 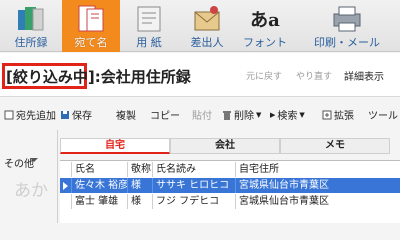 What do you see at coordinates (115, 146) in the screenshot?
I see `tab-home: 自宅` at bounding box center [115, 146].